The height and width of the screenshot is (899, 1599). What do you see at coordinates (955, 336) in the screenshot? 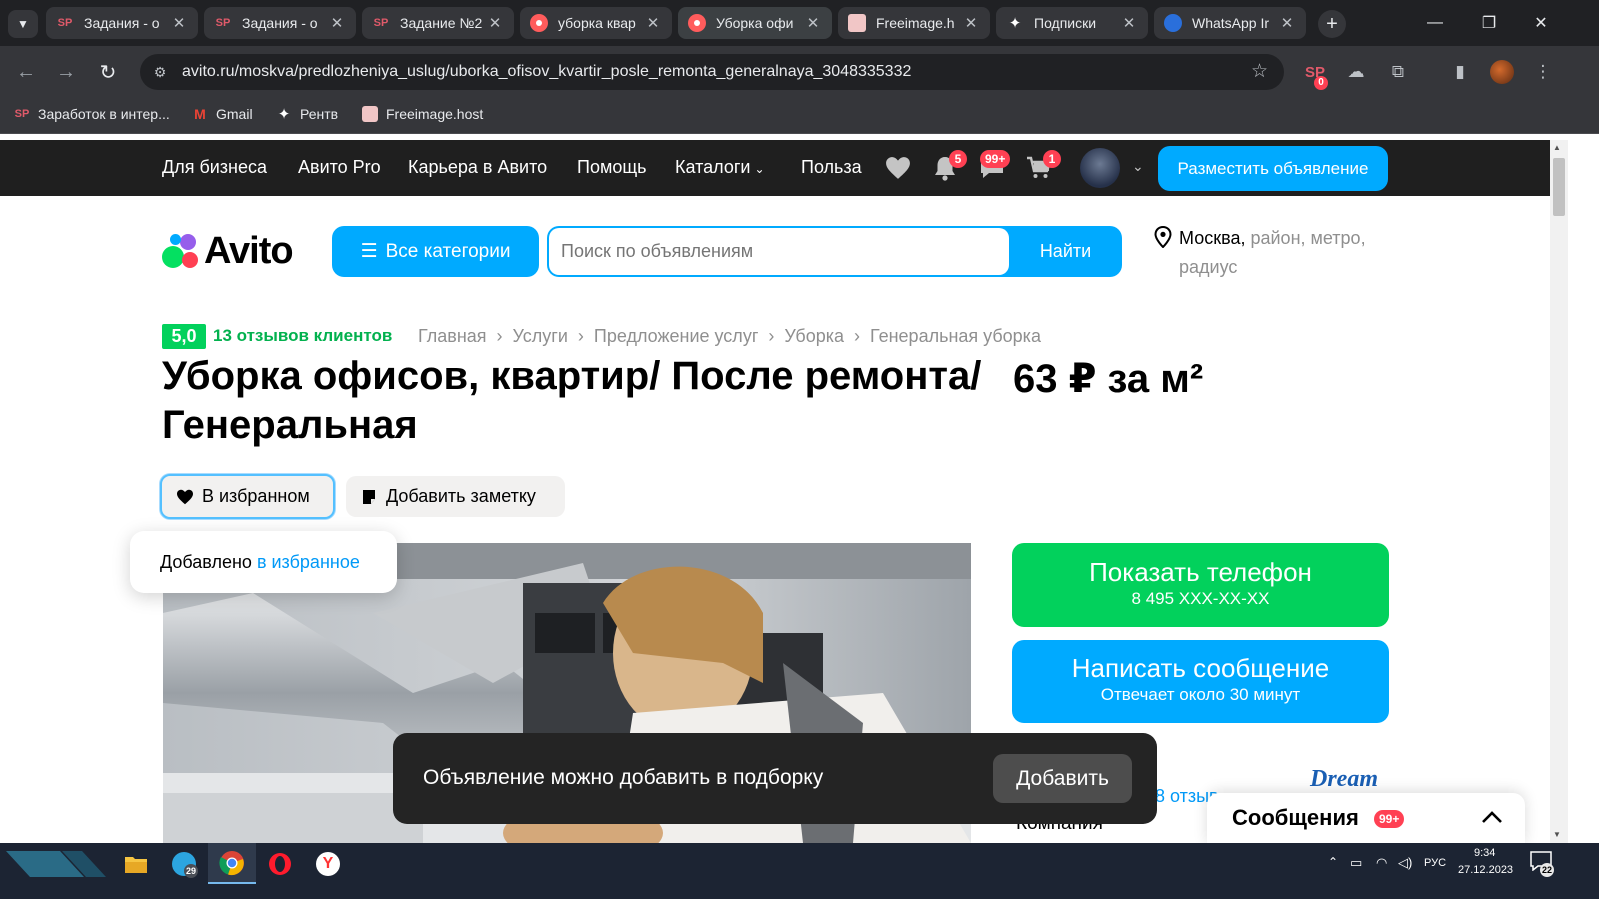
I see `breadcrumb-item: Генеральная уборка` at bounding box center [955, 336].